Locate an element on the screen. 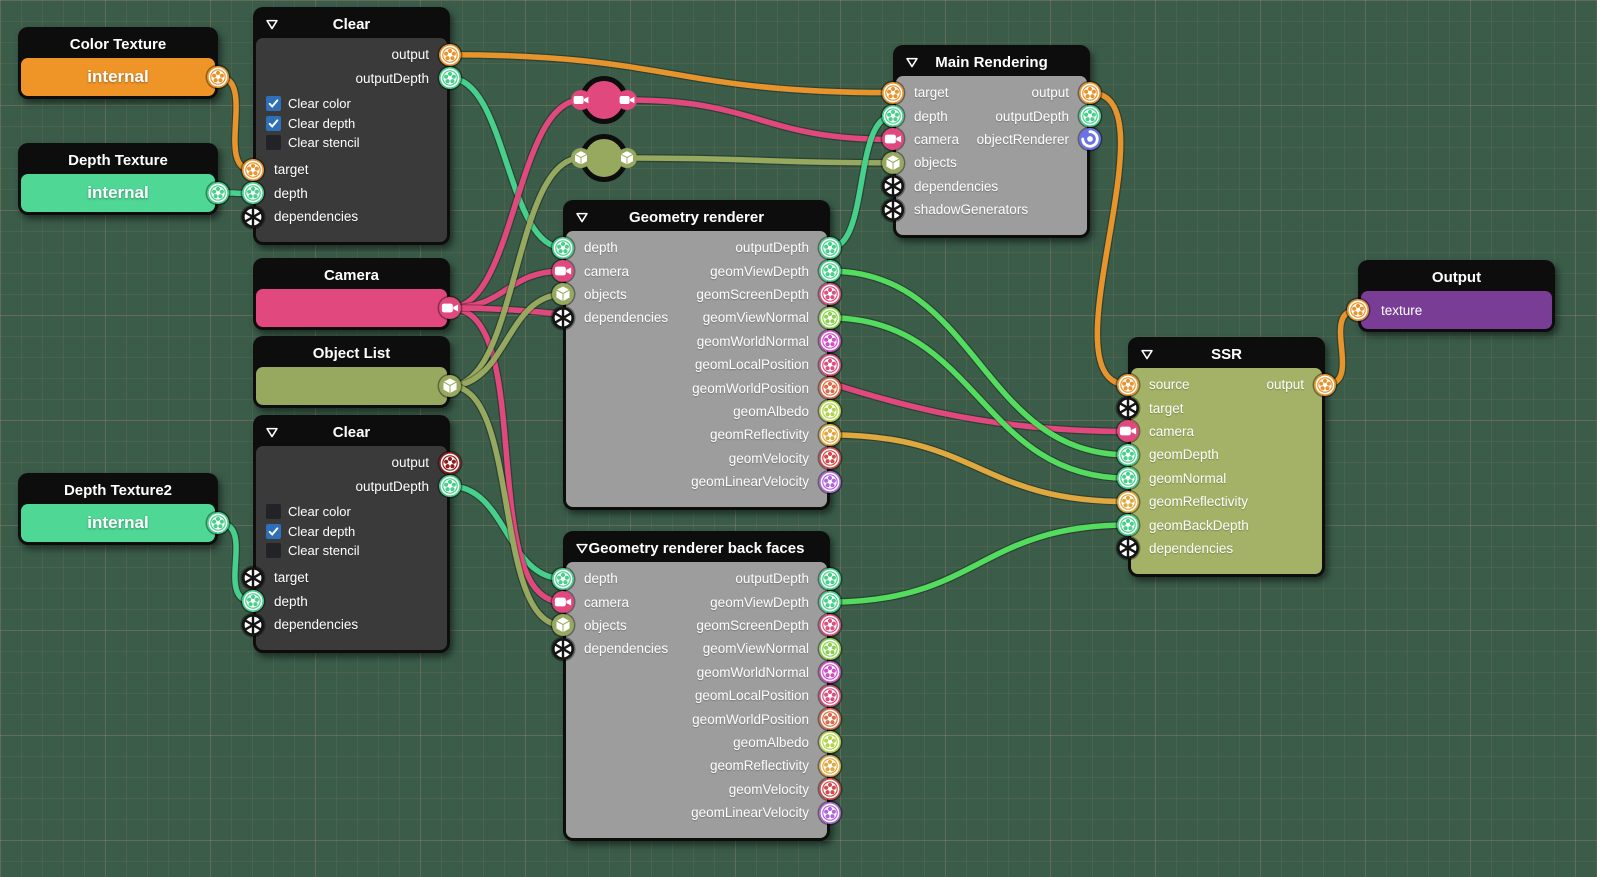 The height and width of the screenshot is (877, 1597). shadow-generators-input-port is located at coordinates (893, 209).